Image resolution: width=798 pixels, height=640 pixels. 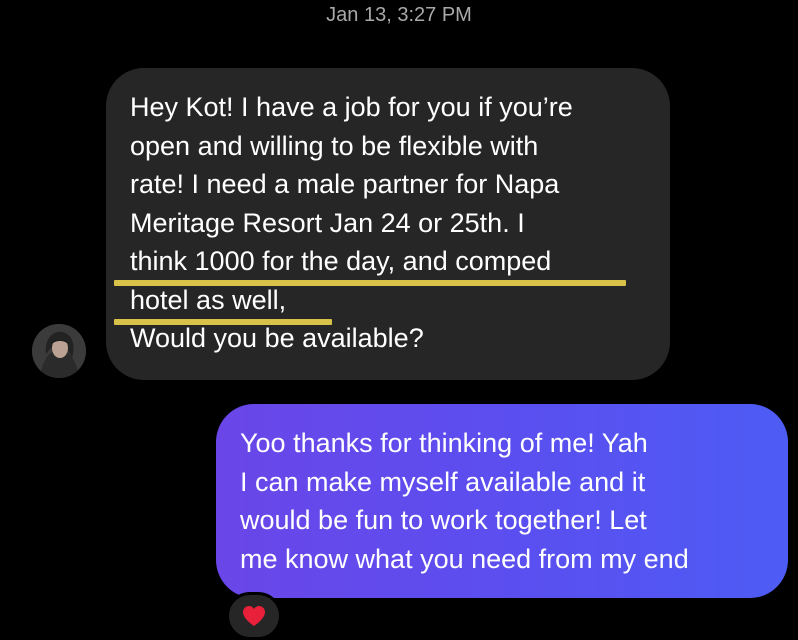 What do you see at coordinates (341, 261) in the screenshot?
I see `message-line: think 1000 for the day, and comped` at bounding box center [341, 261].